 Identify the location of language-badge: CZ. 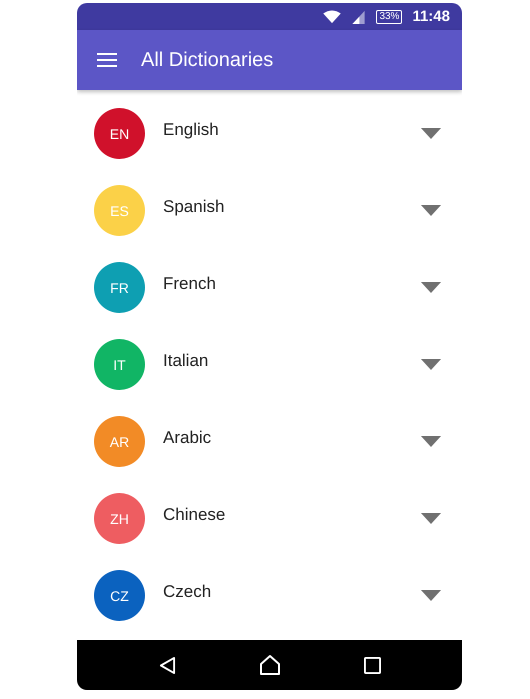
(119, 595).